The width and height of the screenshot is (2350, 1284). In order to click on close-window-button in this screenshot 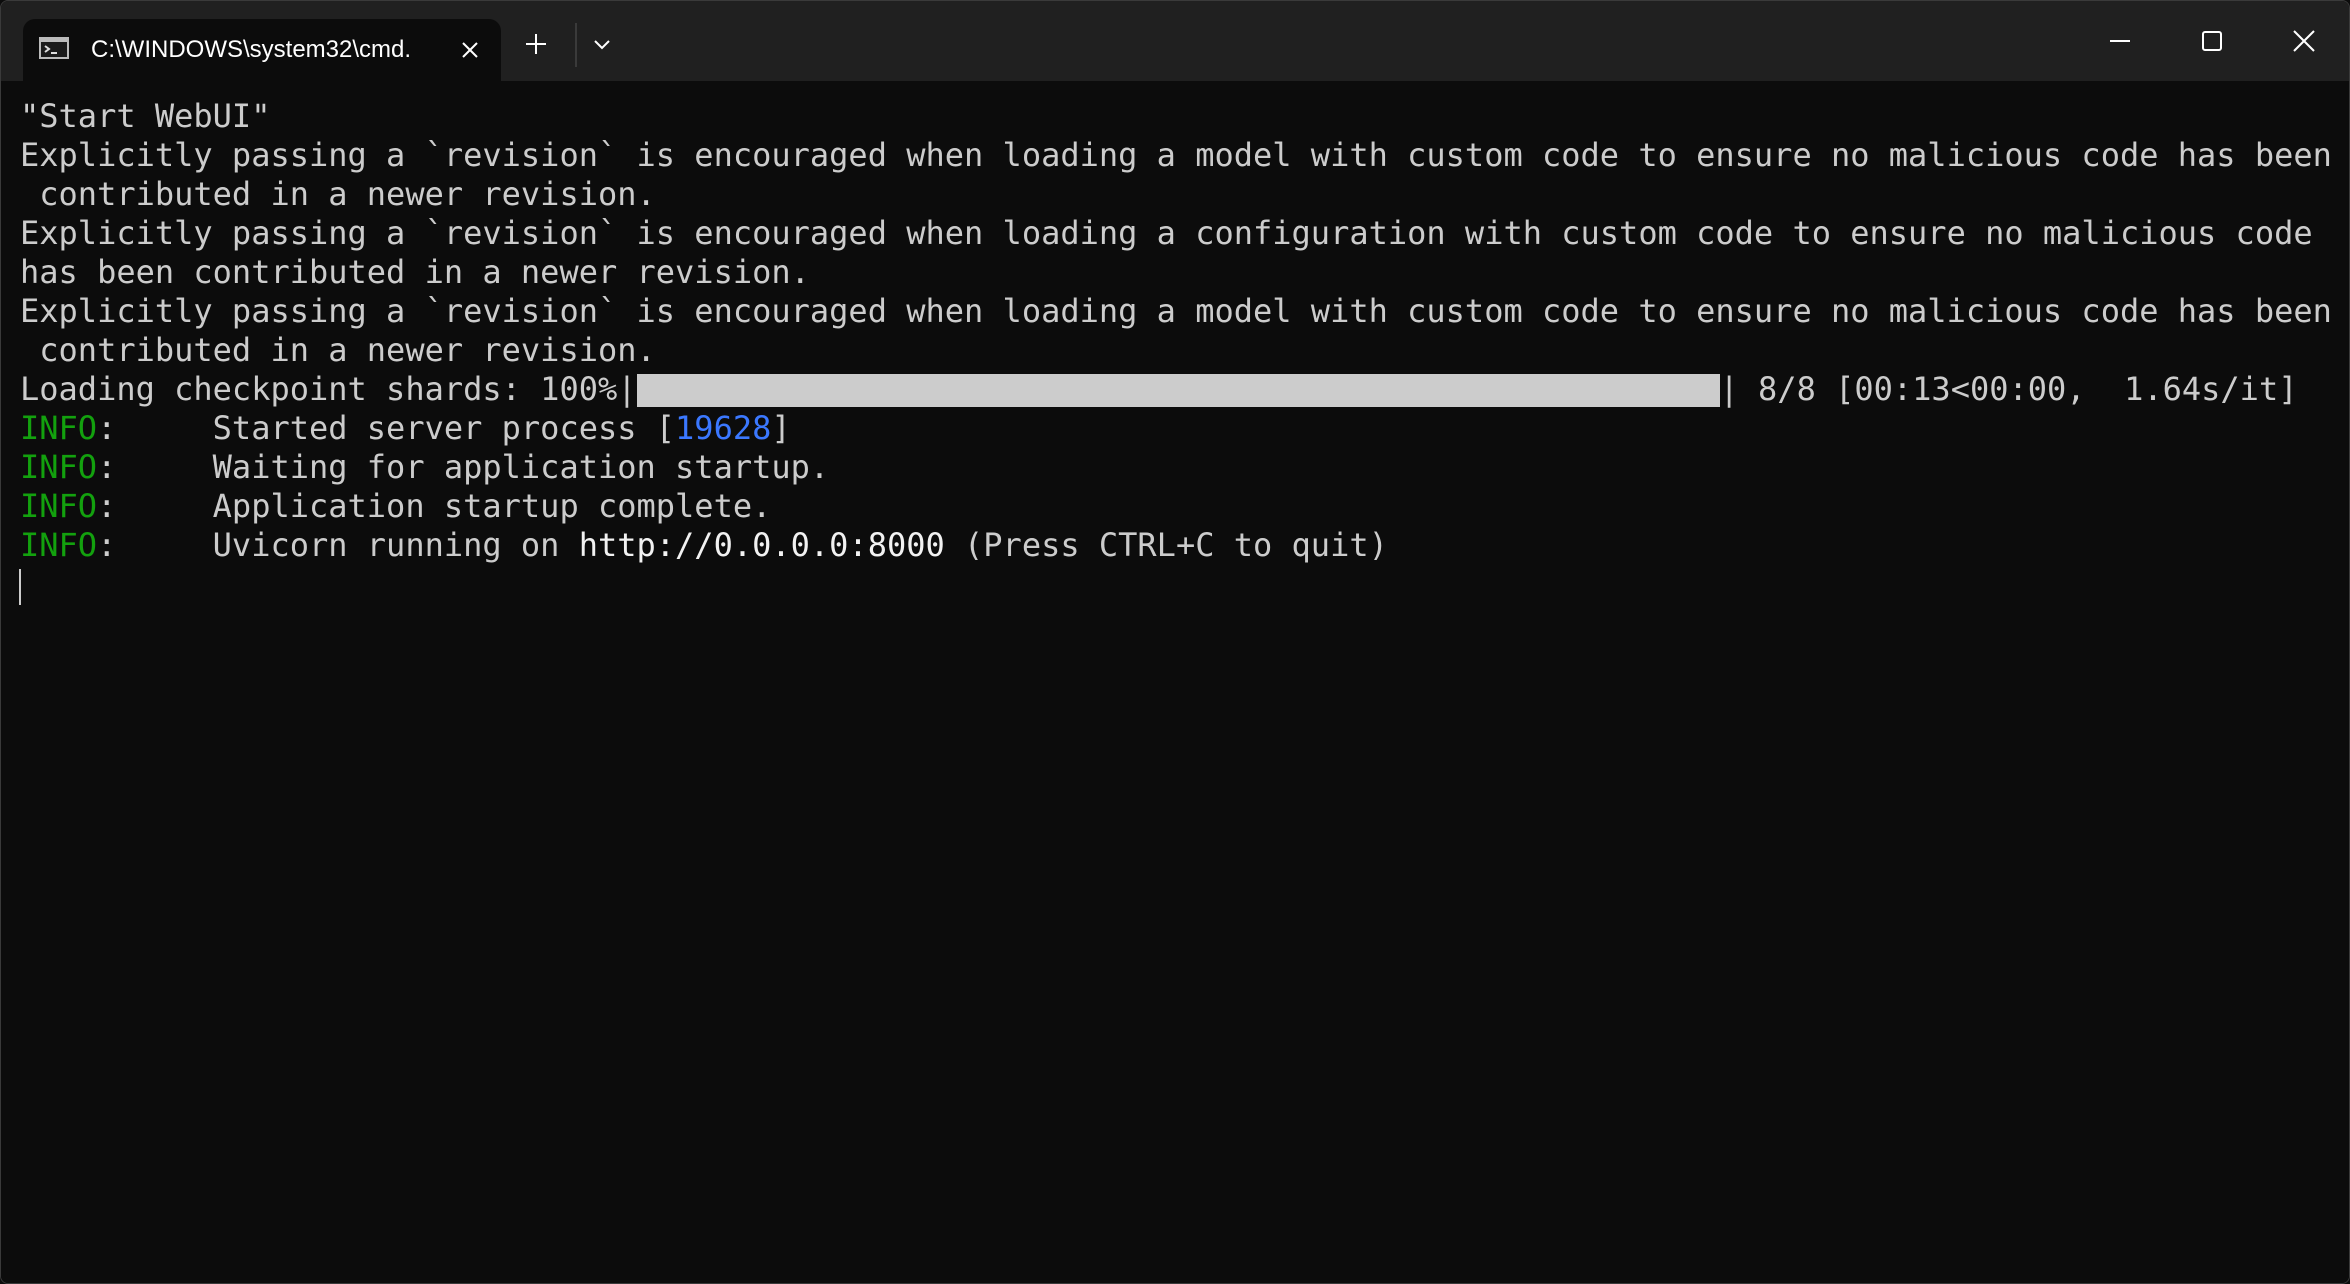, I will do `click(2303, 41)`.